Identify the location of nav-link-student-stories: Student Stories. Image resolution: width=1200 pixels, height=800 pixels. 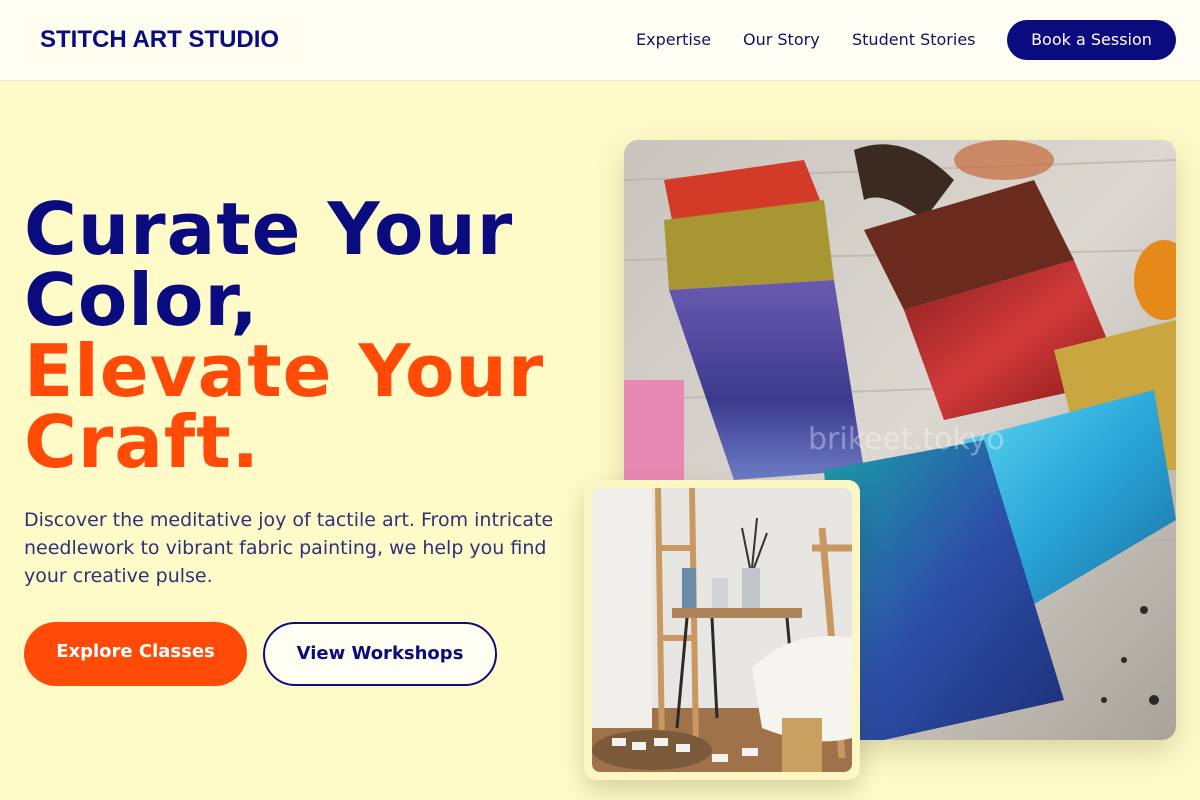
(914, 39).